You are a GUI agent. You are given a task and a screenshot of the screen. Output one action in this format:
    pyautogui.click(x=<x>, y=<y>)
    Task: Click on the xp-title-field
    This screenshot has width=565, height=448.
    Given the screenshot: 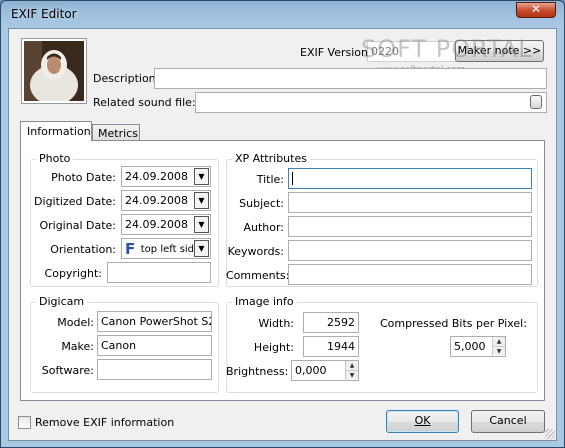 What is the action you would take?
    pyautogui.click(x=410, y=178)
    